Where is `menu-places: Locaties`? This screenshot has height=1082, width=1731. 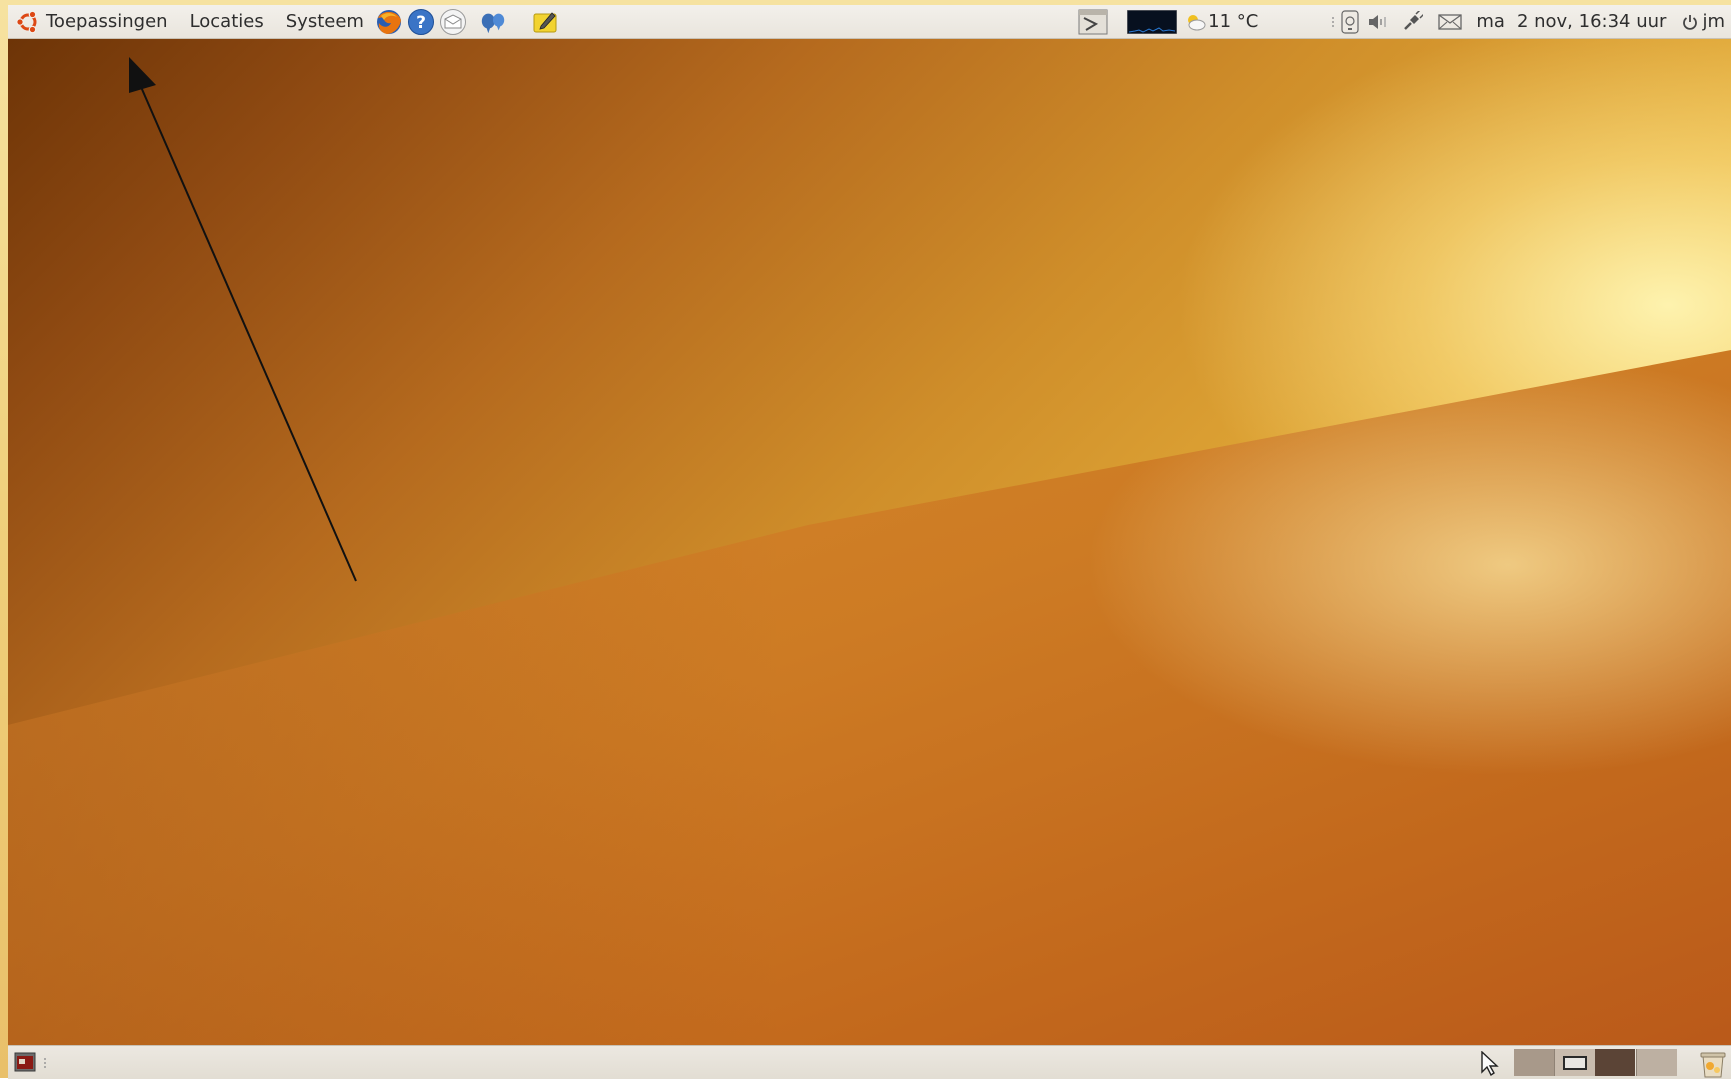
menu-places: Locaties is located at coordinates (227, 21).